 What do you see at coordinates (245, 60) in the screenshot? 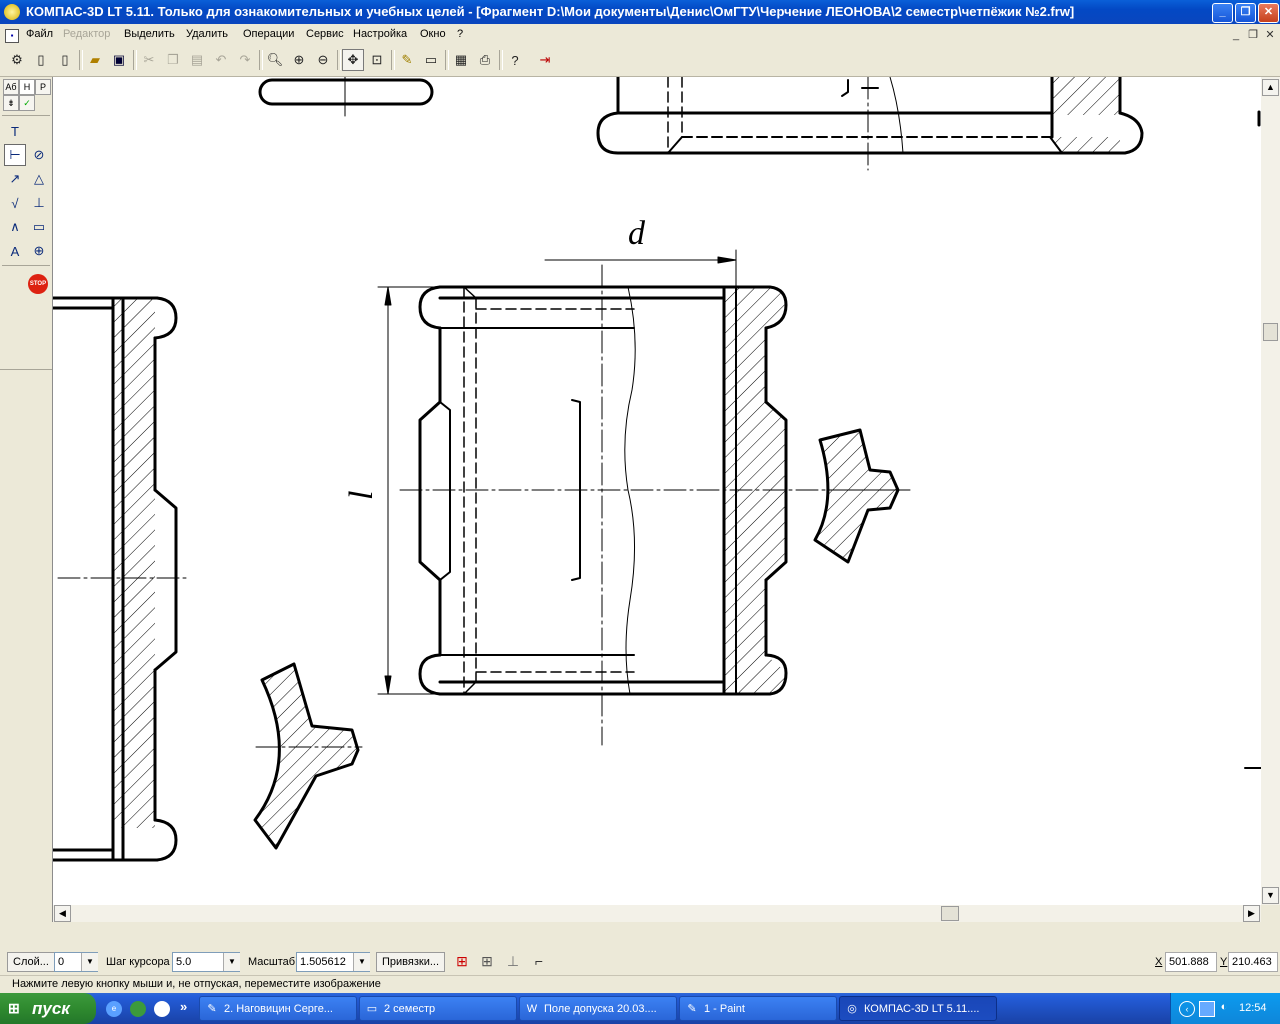
I see `redo-icon: ↷` at bounding box center [245, 60].